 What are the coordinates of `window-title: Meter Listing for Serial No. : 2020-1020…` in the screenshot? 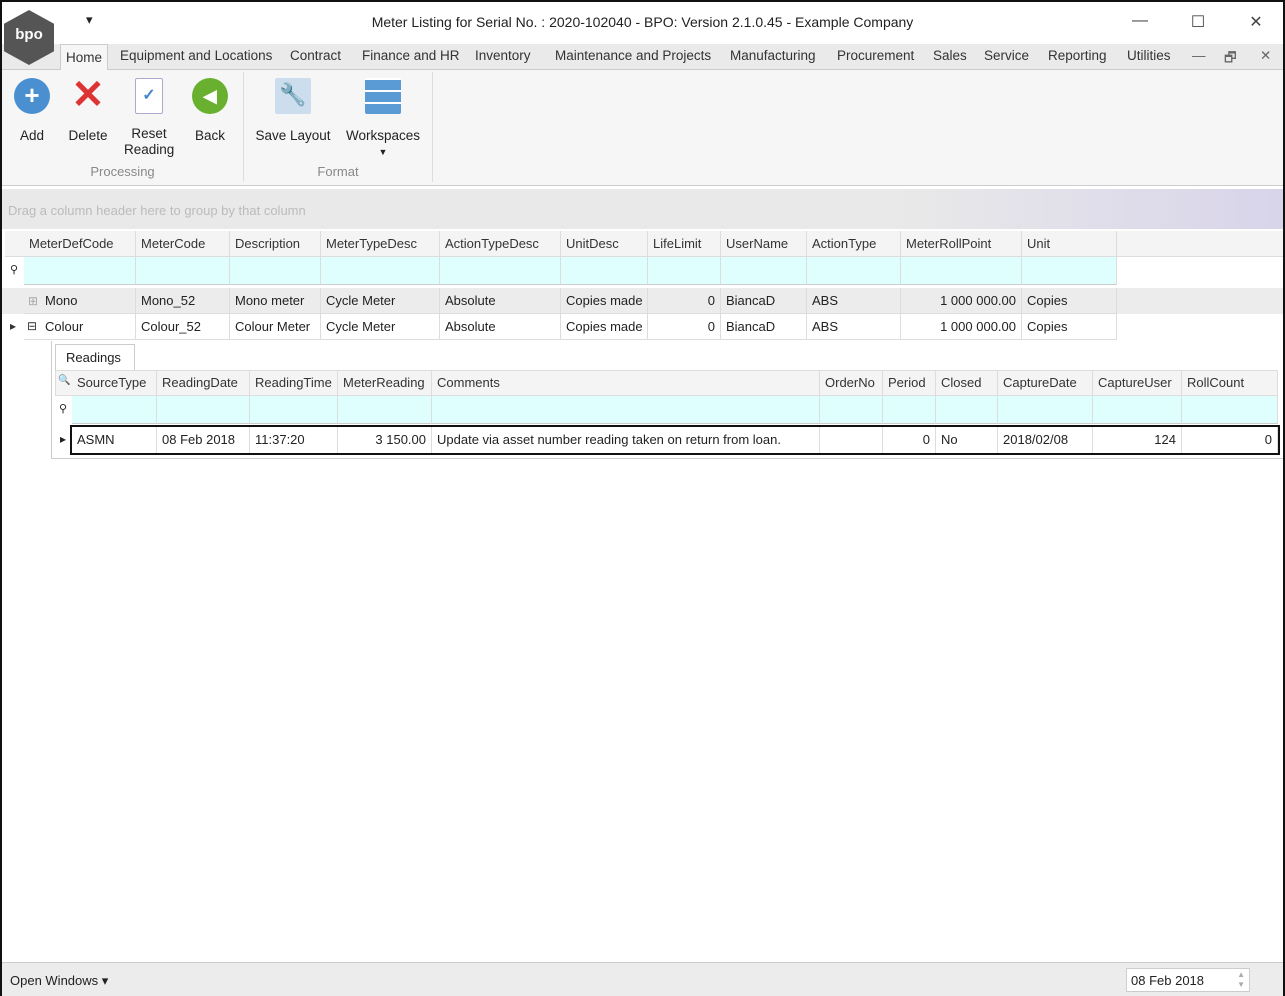 It's located at (642, 22).